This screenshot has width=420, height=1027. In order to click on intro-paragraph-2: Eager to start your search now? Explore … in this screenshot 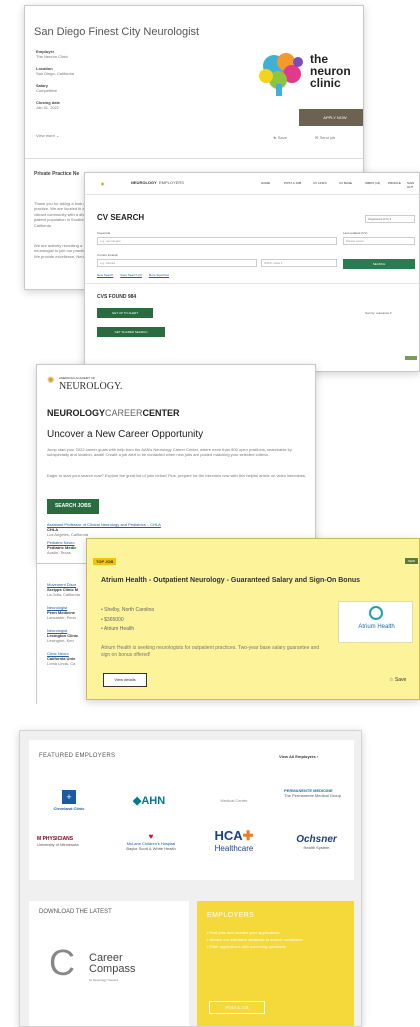, I will do `click(177, 475)`.